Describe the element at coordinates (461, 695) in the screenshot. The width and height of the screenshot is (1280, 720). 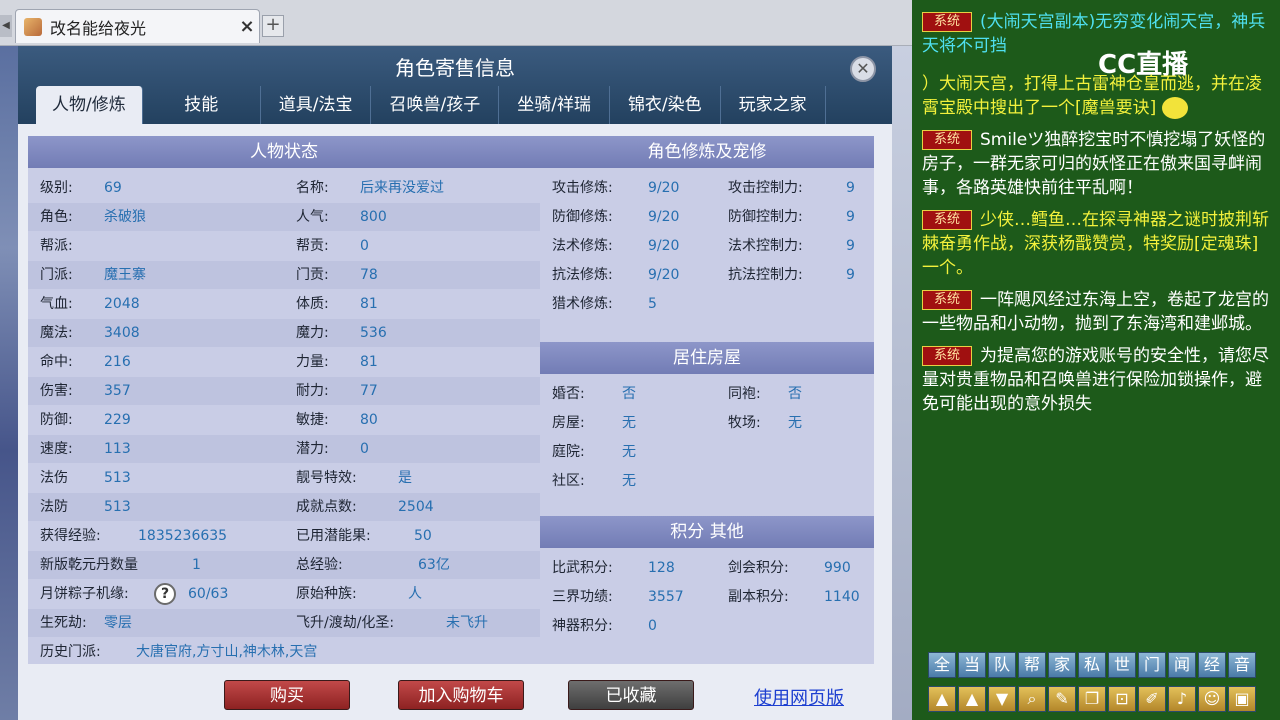
I see `add-to-cart-button: 加入购物车` at that location.